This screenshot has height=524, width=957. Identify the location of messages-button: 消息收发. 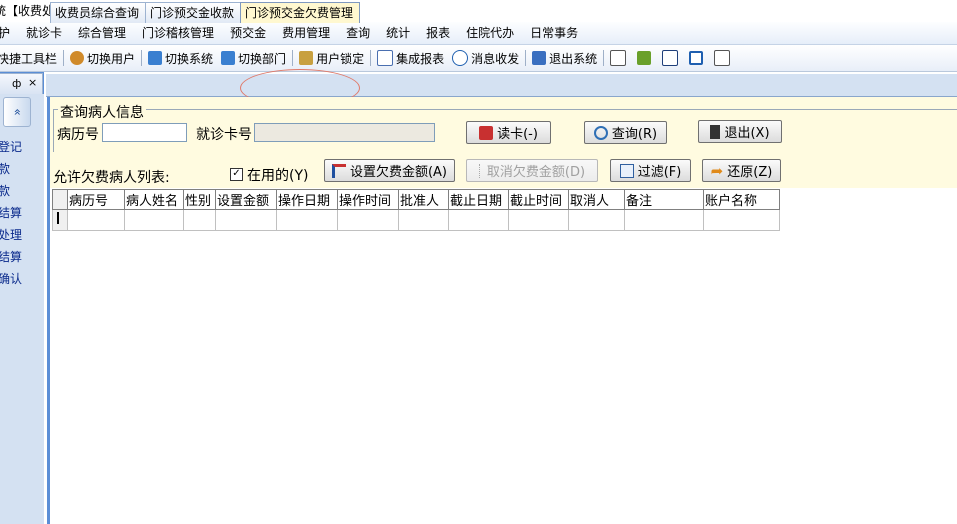
(485, 58).